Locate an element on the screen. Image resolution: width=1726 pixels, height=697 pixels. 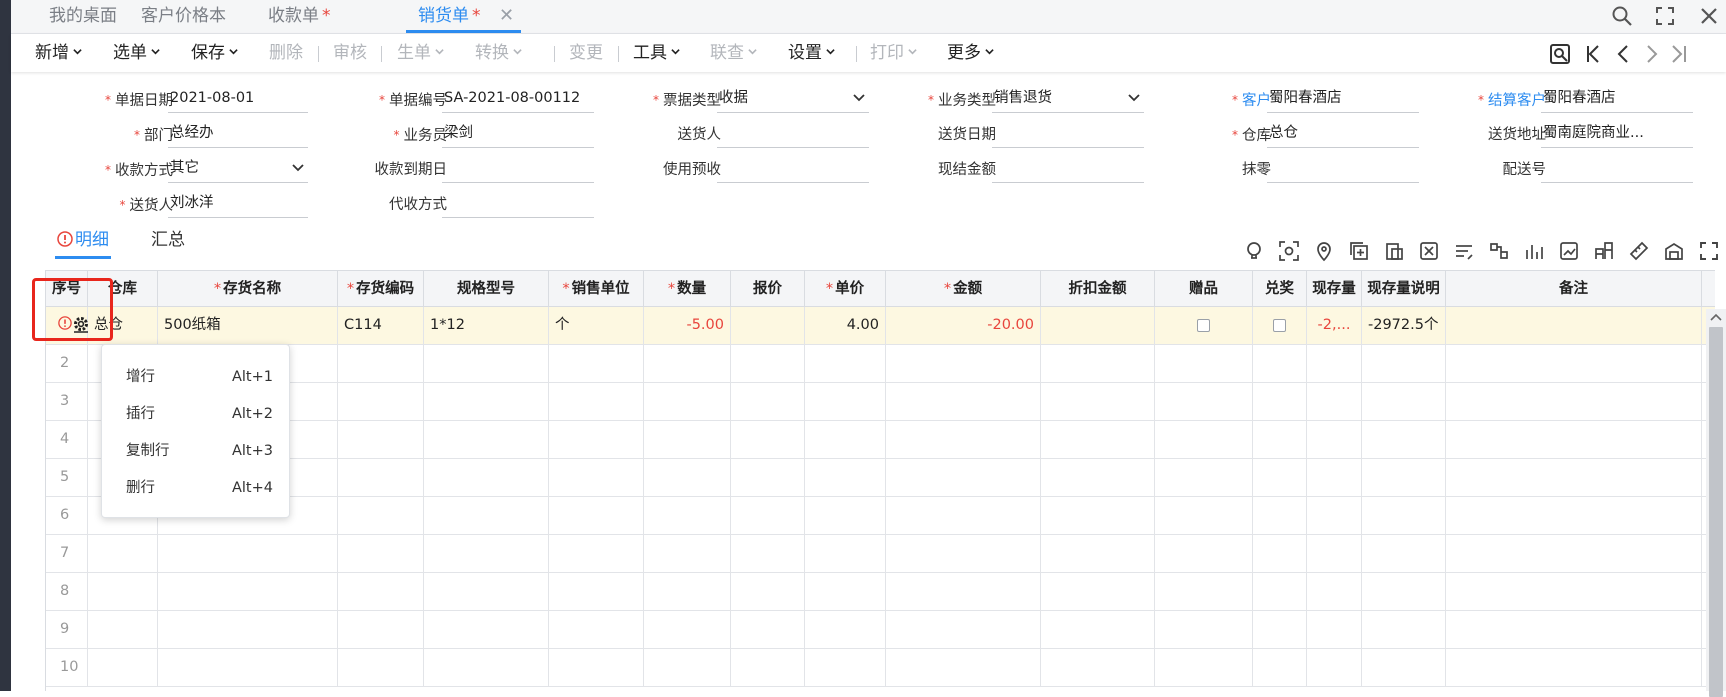
cash-amount-field is located at coordinates (1068, 169).